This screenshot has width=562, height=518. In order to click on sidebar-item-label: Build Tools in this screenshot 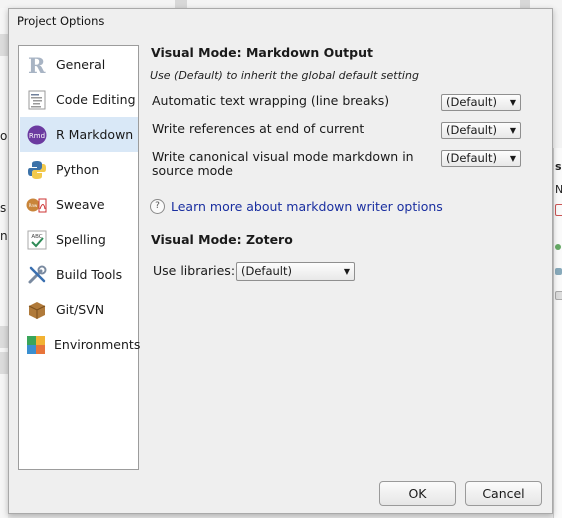, I will do `click(89, 274)`.